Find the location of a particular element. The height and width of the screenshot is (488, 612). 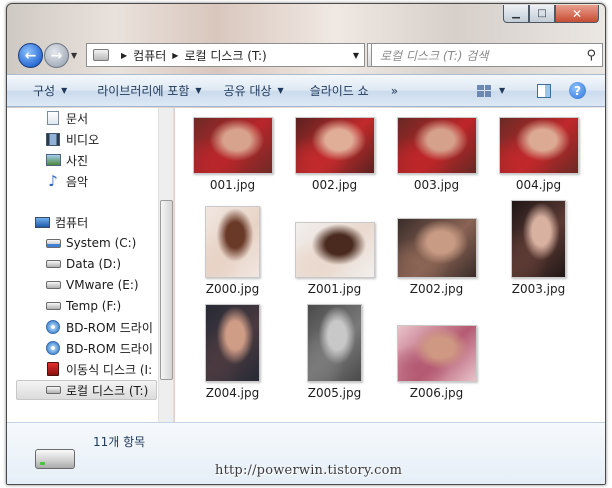

nav-item: 비디오 is located at coordinates (72, 139).